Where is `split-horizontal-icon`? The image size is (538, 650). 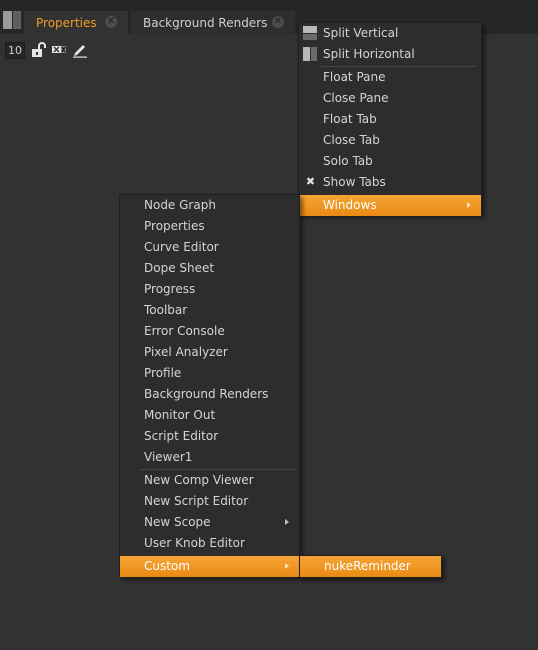 split-horizontal-icon is located at coordinates (310, 54).